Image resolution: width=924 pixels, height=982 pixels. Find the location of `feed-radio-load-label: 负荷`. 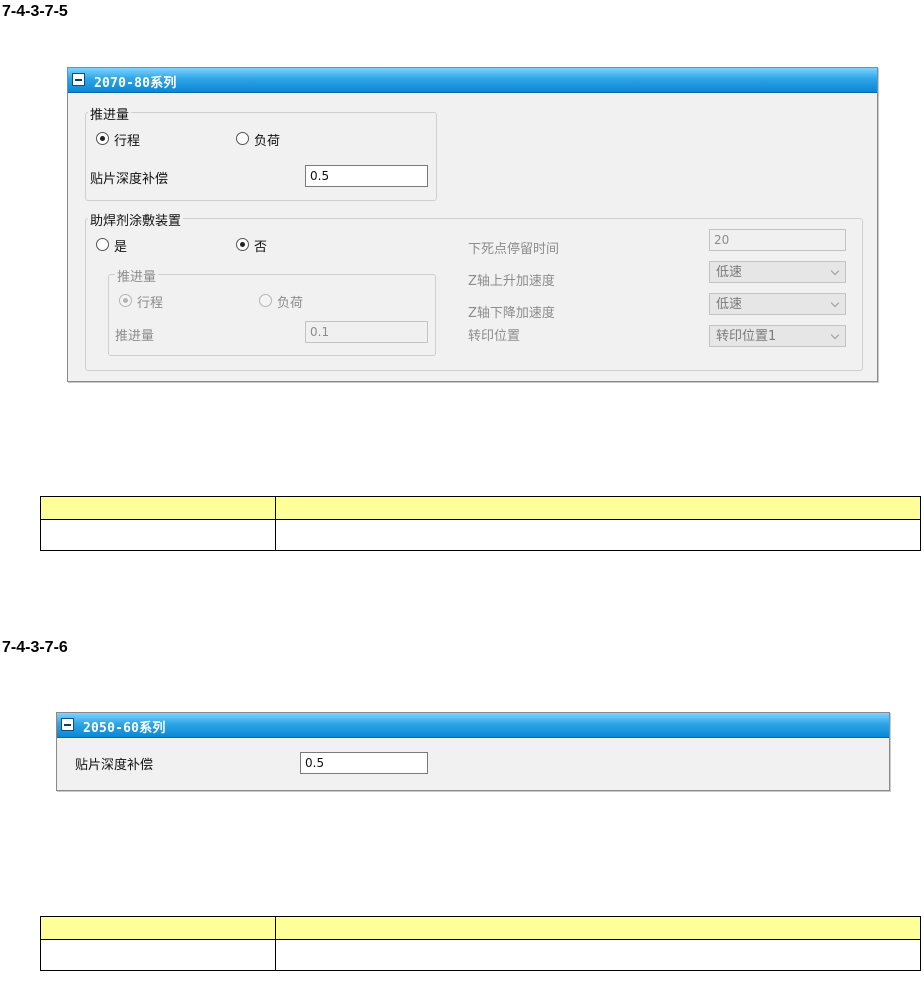

feed-radio-load-label: 负荷 is located at coordinates (267, 141).